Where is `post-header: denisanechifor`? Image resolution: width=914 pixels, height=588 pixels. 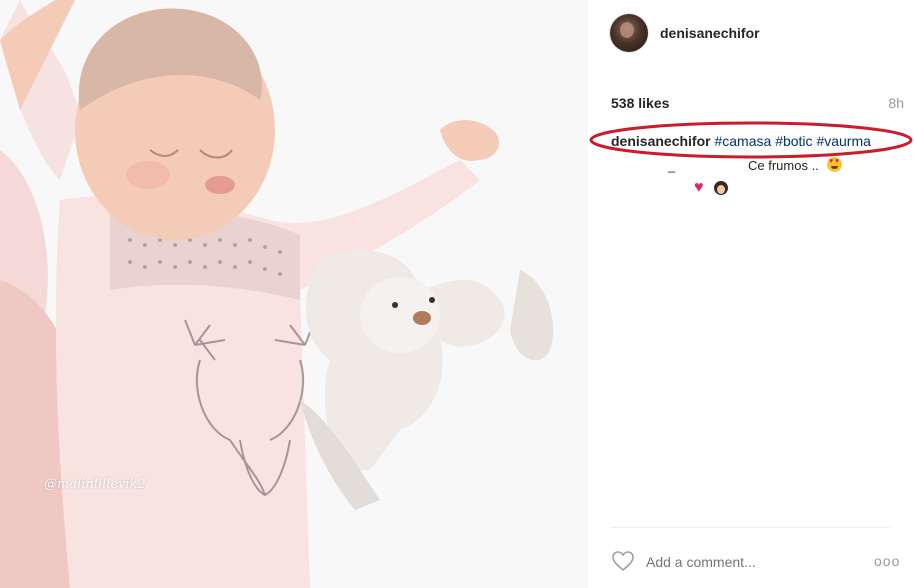
post-header: denisanechifor is located at coordinates (751, 33).